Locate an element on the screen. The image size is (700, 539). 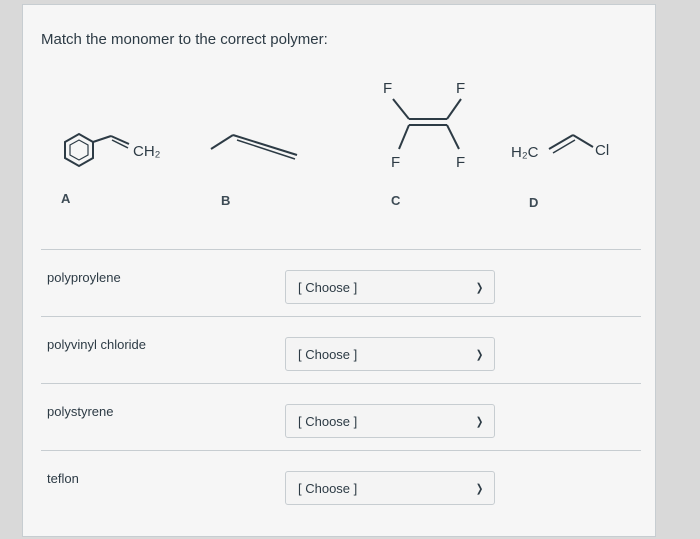
structure-d-cl: Cl is located at coordinates (602, 150).